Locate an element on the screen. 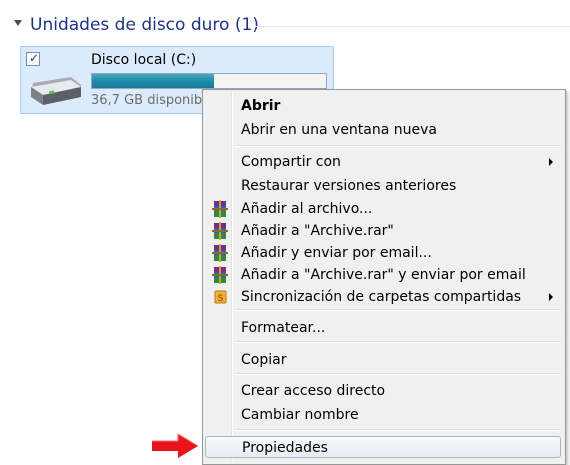  drive-checkbox: ✓ is located at coordinates (33, 58).